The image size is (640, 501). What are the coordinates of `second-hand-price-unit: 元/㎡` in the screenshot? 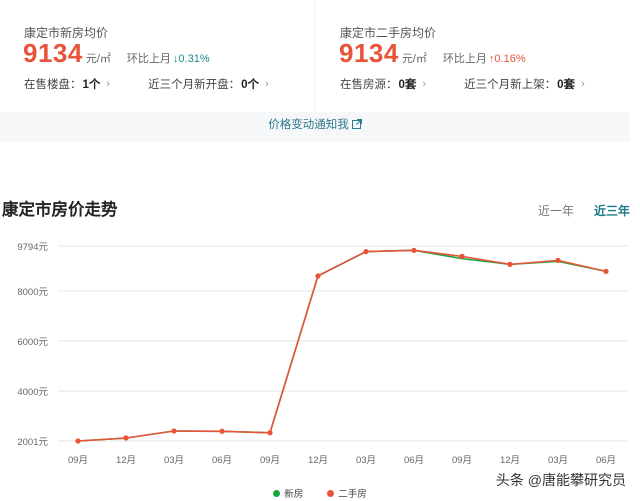 It's located at (414, 59).